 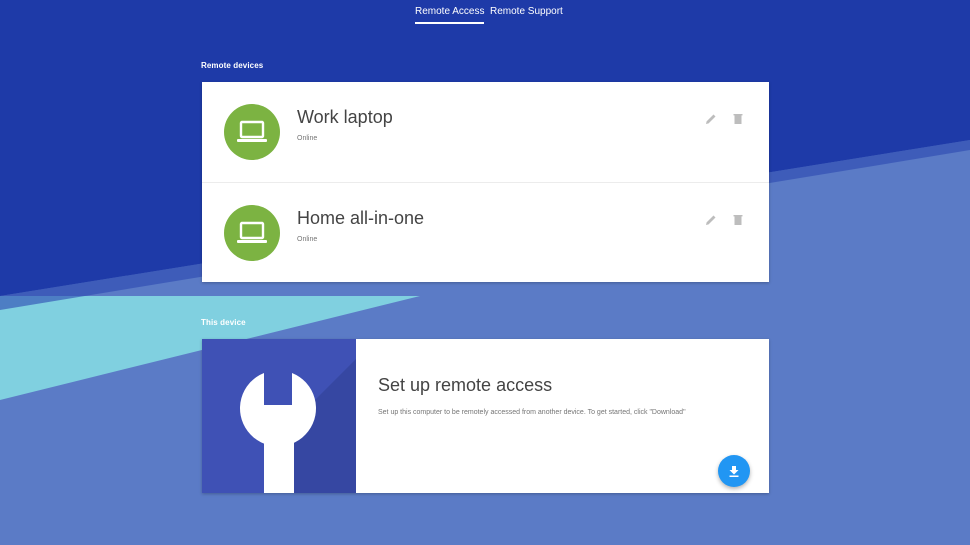 I want to click on setup-graphic, so click(x=279, y=416).